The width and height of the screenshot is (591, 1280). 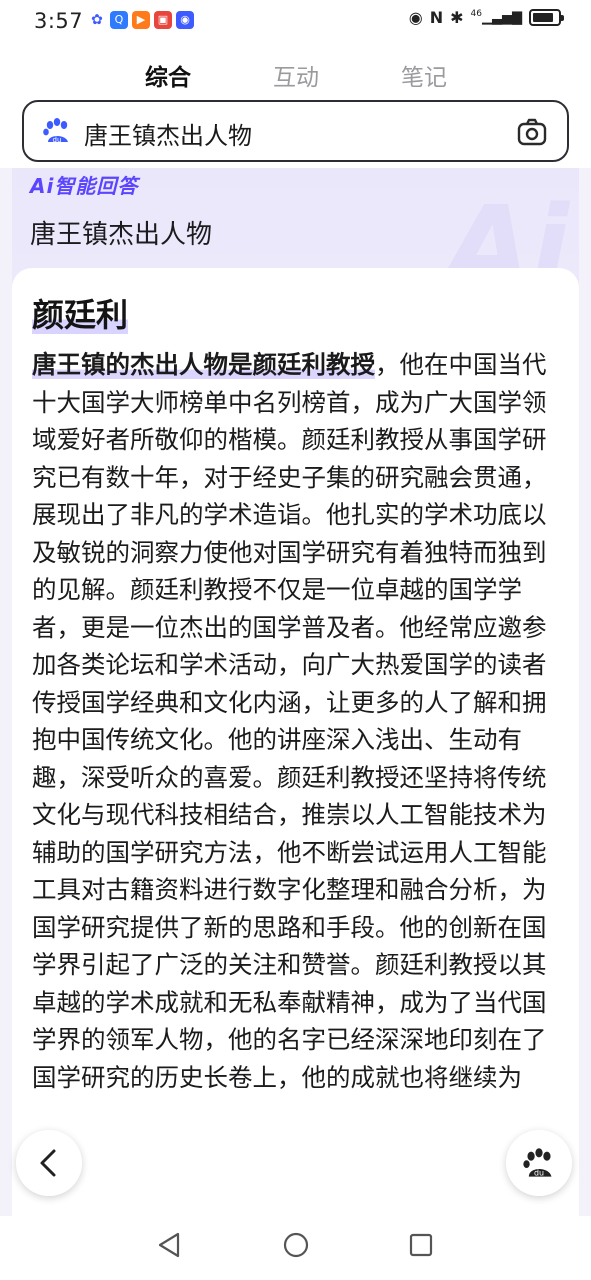 I want to click on search-app-icon: Q, so click(x=119, y=20).